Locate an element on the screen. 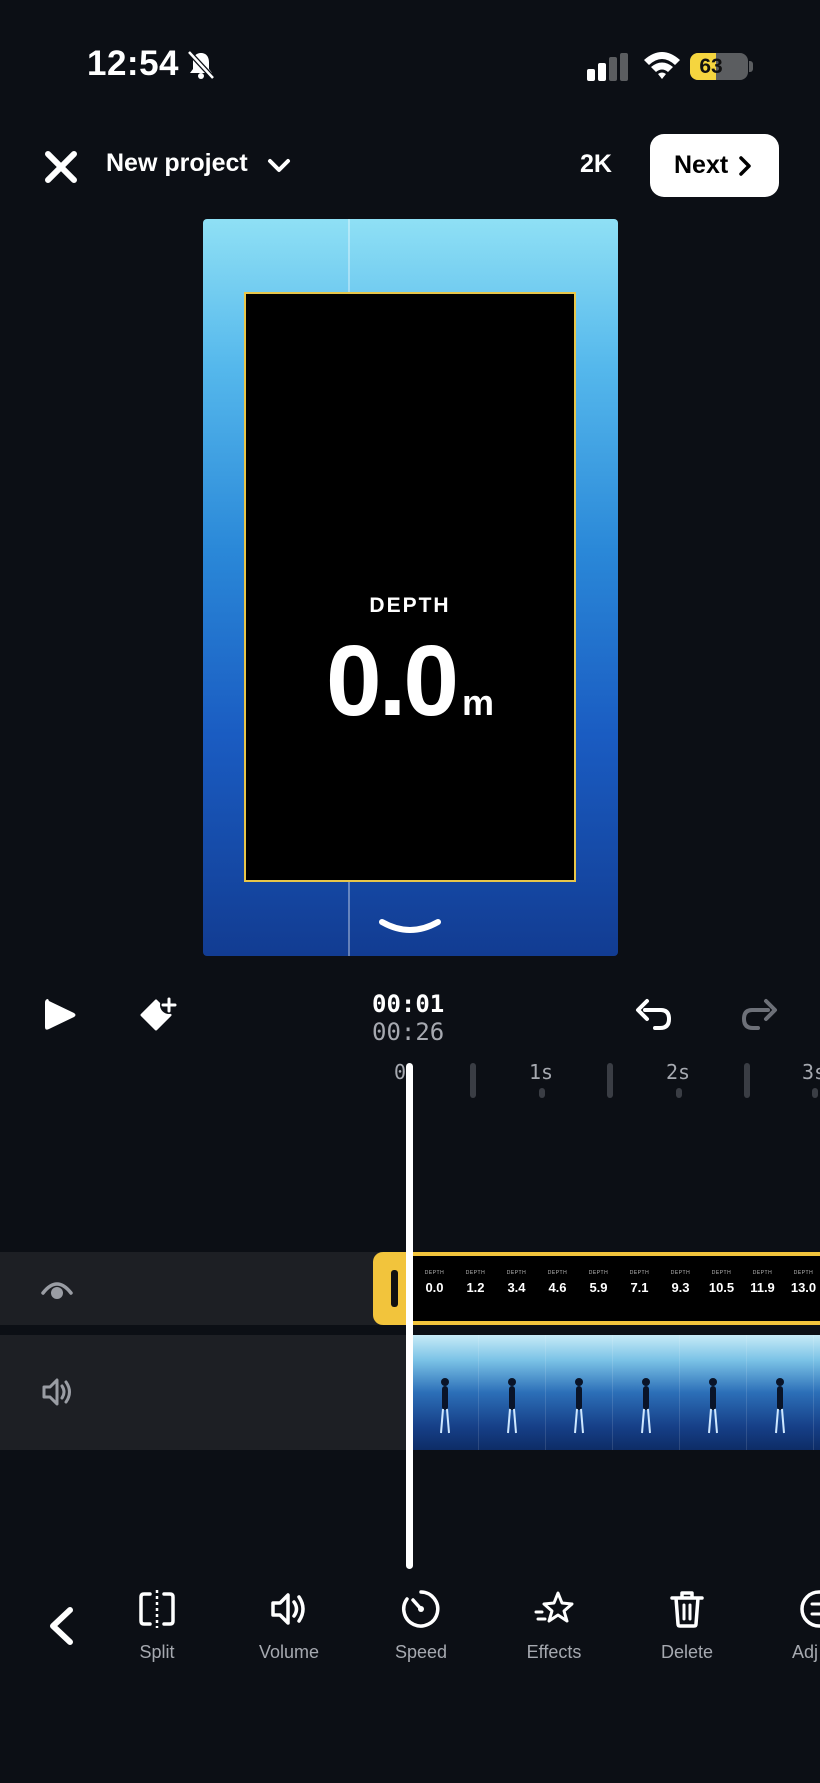 The height and width of the screenshot is (1783, 820). split-label: Split is located at coordinates (157, 1652).